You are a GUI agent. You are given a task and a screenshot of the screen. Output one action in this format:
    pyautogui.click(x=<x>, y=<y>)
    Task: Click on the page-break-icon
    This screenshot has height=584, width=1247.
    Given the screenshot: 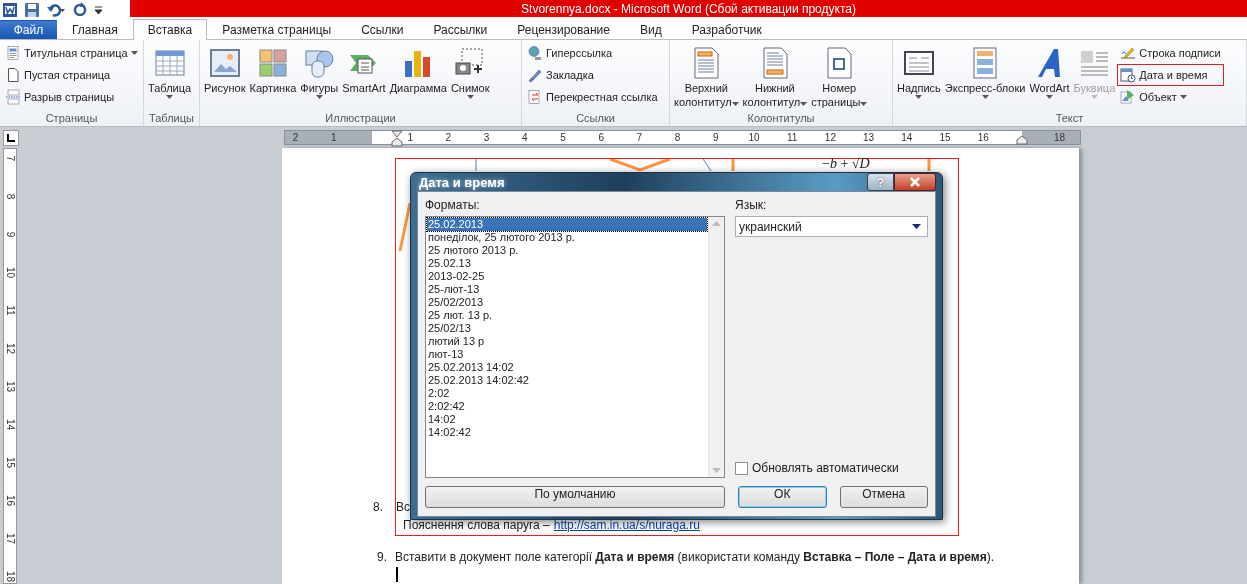 What is the action you would take?
    pyautogui.click(x=13, y=97)
    